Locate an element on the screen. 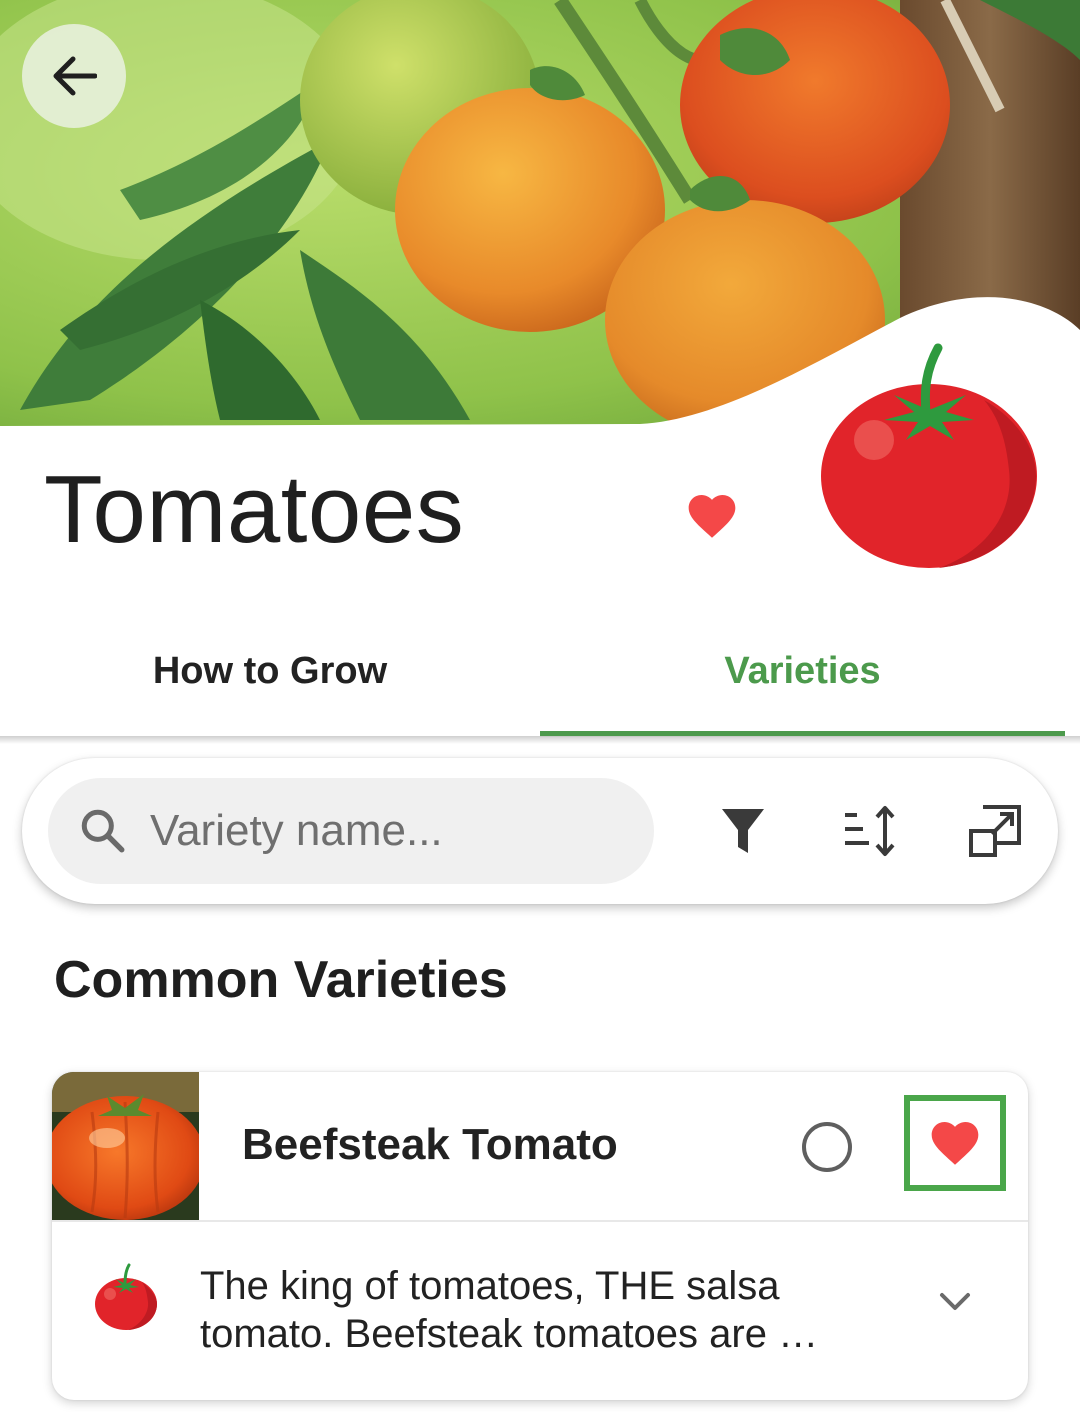 The height and width of the screenshot is (1412, 1080). tab-bar-shadow is located at coordinates (540, 740).